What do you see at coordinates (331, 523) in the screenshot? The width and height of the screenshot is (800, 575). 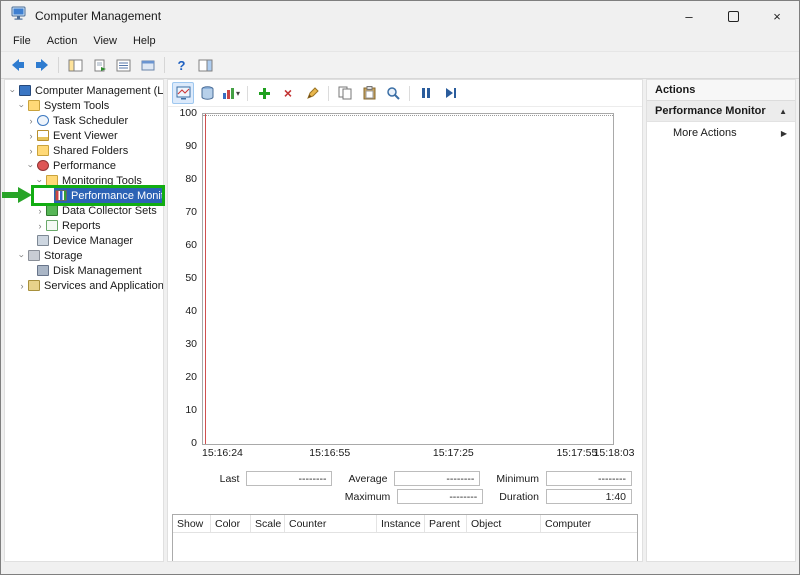 I see `column-header-counter: Counter` at bounding box center [331, 523].